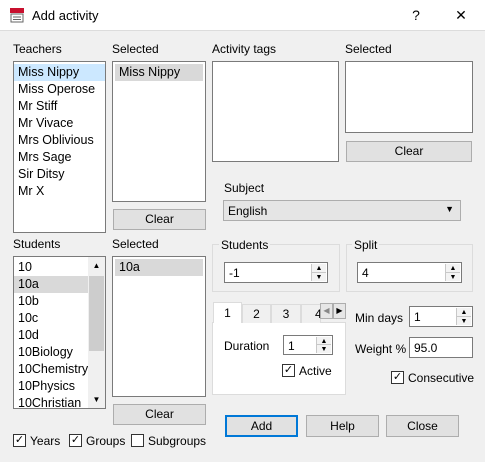 This screenshot has width=485, height=462. What do you see at coordinates (159, 326) in the screenshot?
I see `students-selected-list: 10a` at bounding box center [159, 326].